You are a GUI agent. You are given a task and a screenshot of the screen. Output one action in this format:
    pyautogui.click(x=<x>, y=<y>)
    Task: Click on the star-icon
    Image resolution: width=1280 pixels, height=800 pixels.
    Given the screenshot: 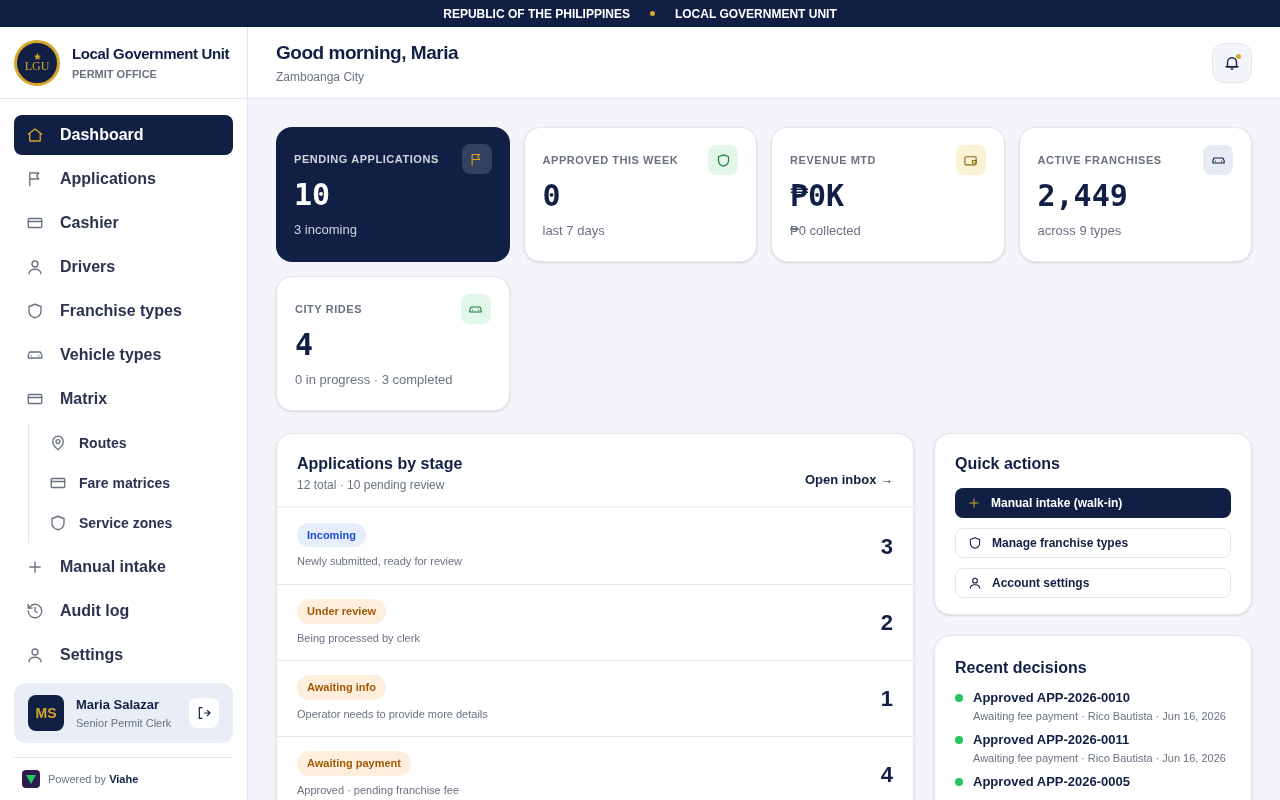 What is the action you would take?
    pyautogui.click(x=37, y=56)
    